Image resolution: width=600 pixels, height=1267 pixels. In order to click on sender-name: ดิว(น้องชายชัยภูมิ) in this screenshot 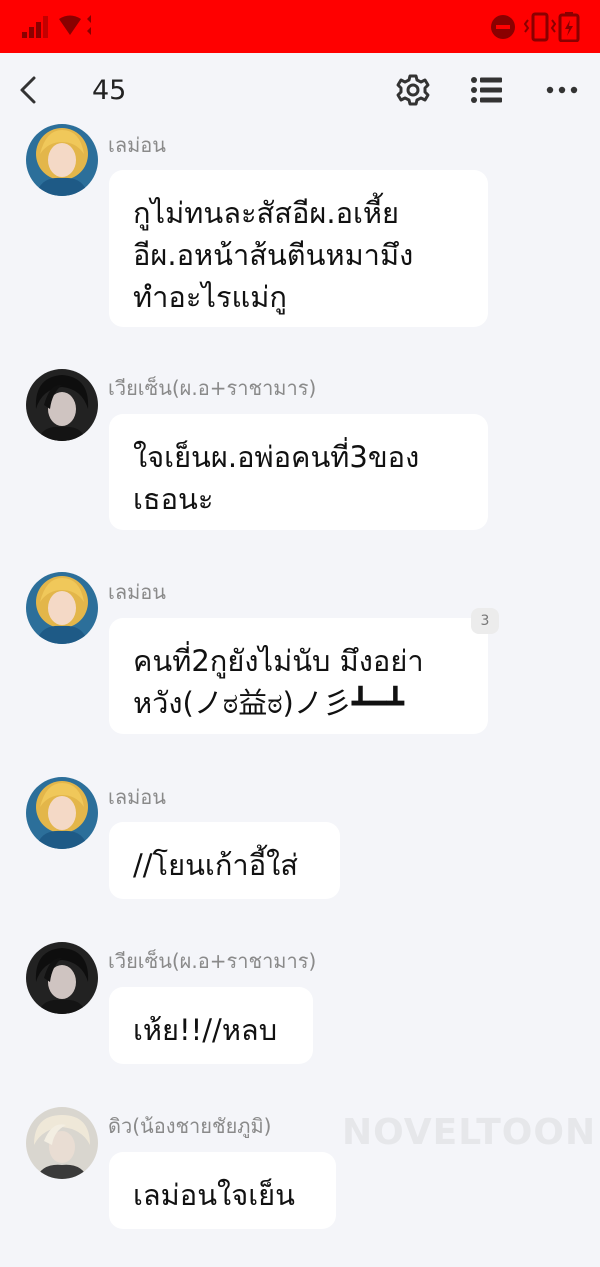, I will do `click(190, 1126)`.